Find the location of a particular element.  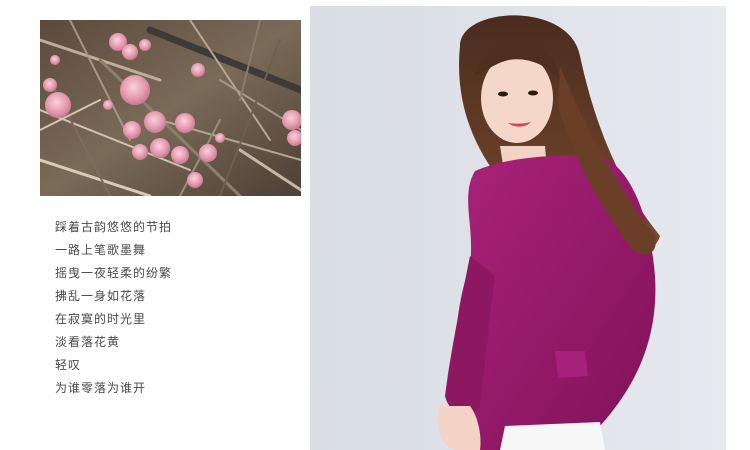

poem-line: 一路上笔歌墨舞 is located at coordinates (101, 250).